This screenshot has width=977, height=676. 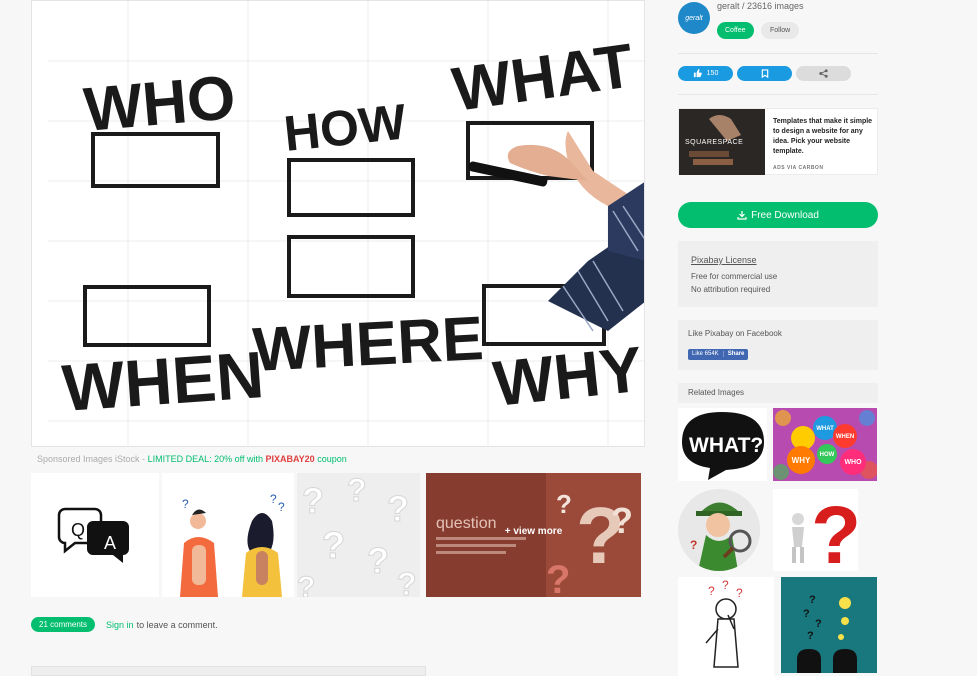 I want to click on facebook-like-button: Like 654K Share, so click(x=718, y=354).